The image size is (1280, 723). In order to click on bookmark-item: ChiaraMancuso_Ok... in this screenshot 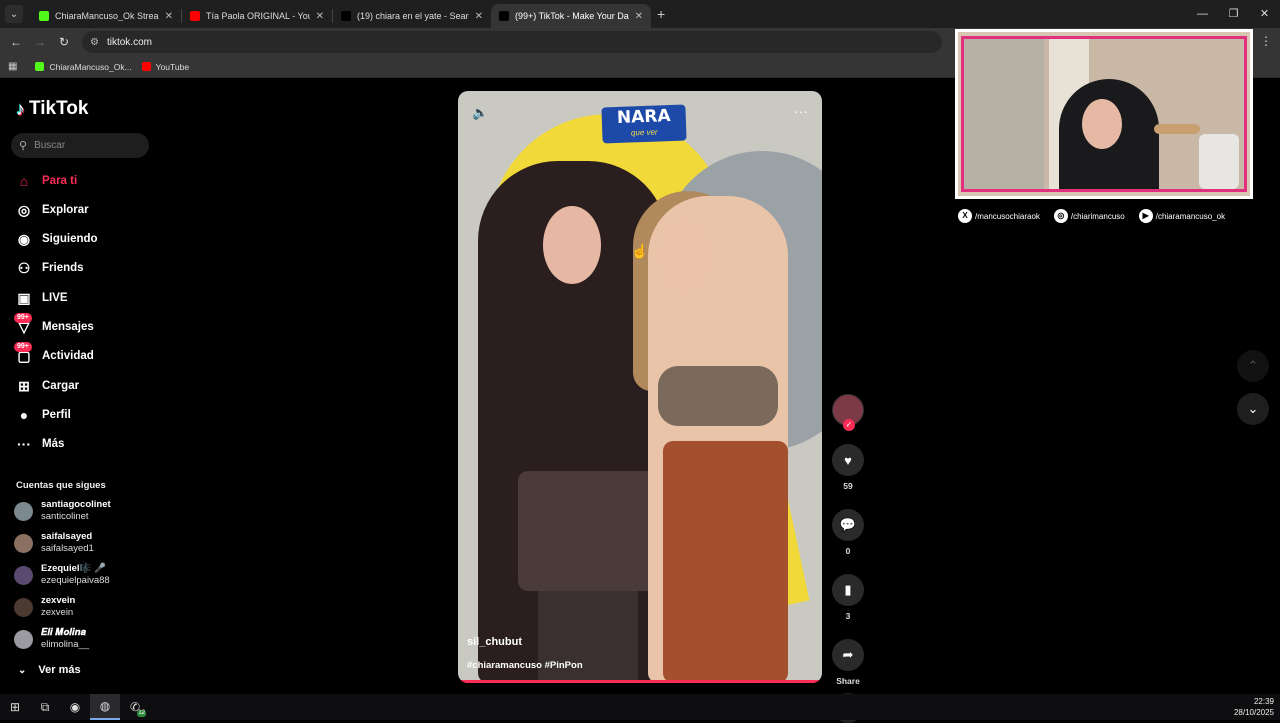, I will do `click(83, 66)`.